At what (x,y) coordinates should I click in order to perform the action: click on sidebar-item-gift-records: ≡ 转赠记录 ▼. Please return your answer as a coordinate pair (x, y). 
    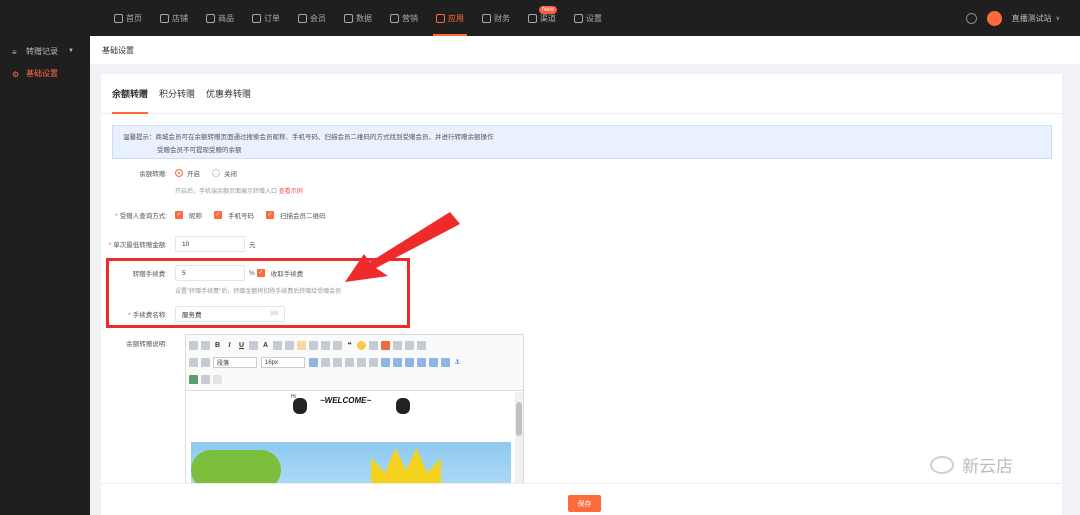
    Looking at the image, I should click on (45, 51).